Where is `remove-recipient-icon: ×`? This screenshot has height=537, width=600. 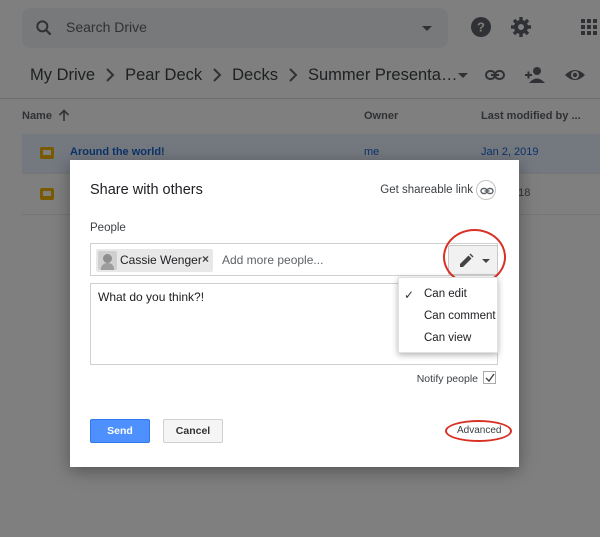 remove-recipient-icon: × is located at coordinates (205, 259).